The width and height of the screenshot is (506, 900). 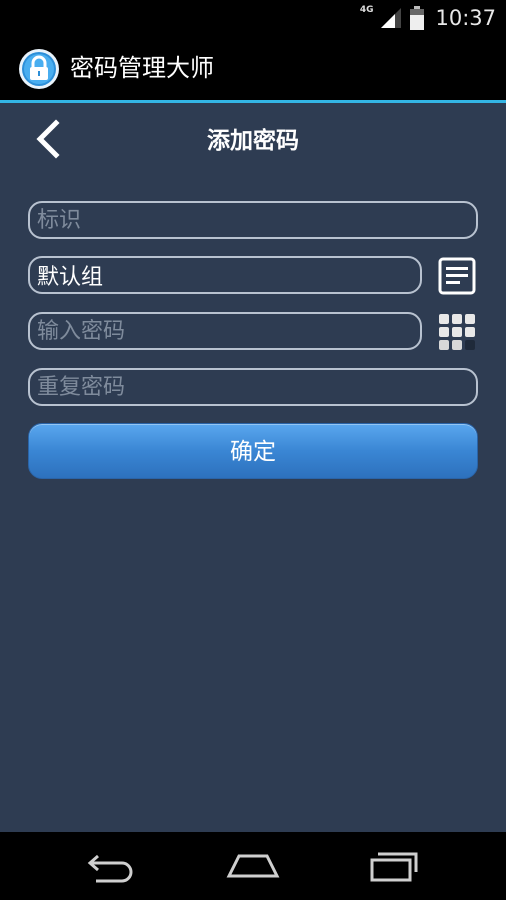 What do you see at coordinates (428, 18) in the screenshot?
I see `status-icons: 4G 10:37` at bounding box center [428, 18].